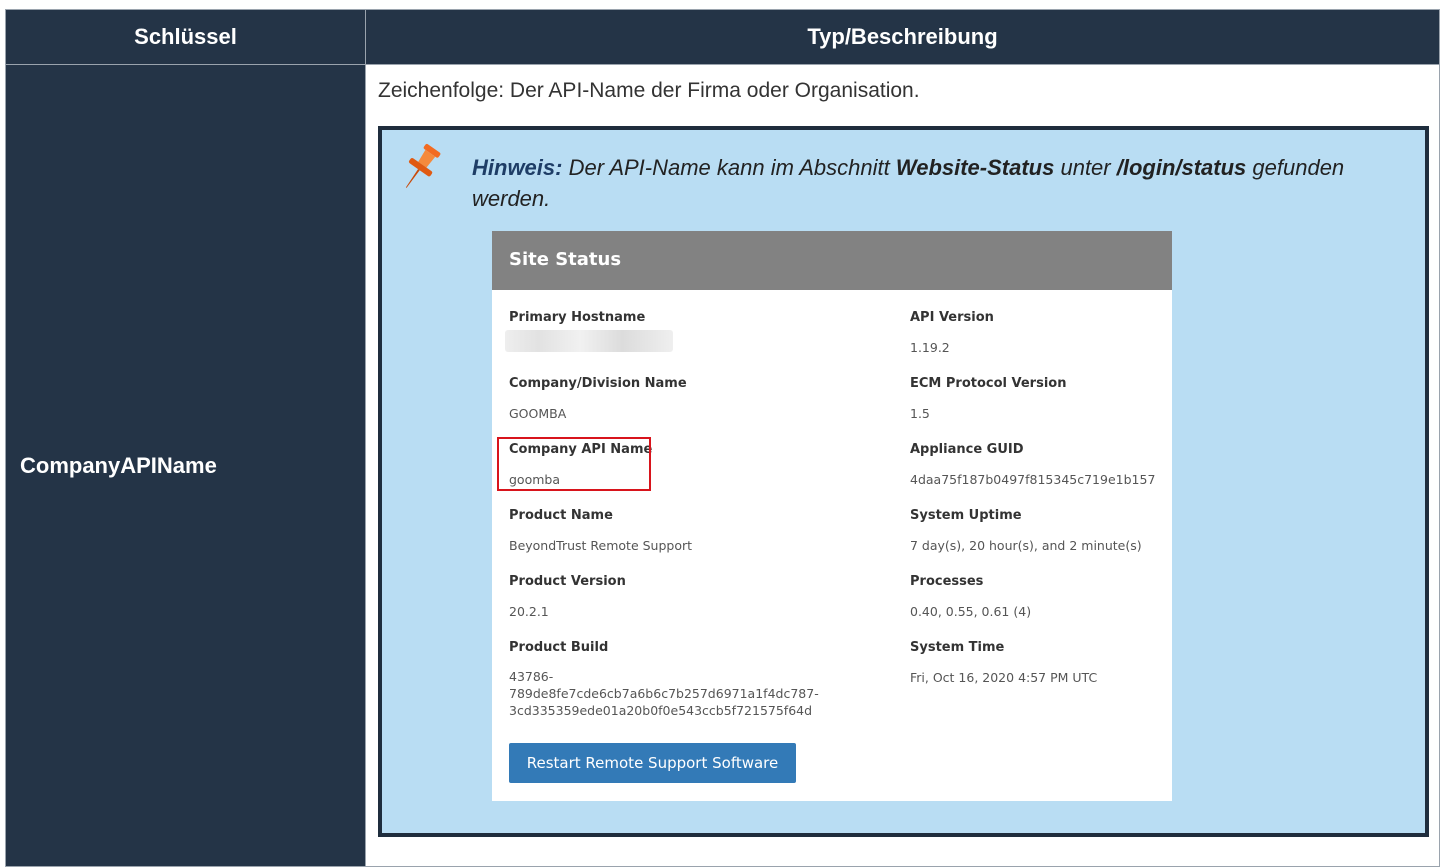  What do you see at coordinates (966, 515) in the screenshot?
I see `field-label: System Uptime` at bounding box center [966, 515].